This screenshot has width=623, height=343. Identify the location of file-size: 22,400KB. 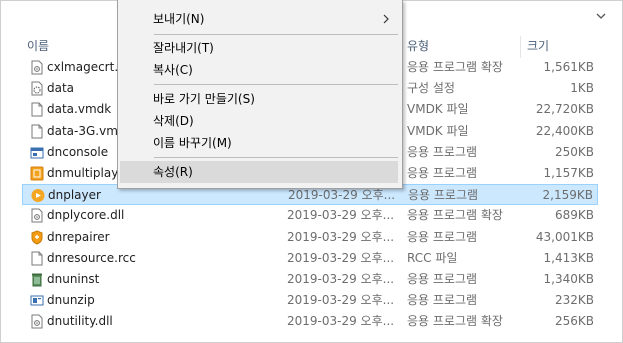
(564, 131).